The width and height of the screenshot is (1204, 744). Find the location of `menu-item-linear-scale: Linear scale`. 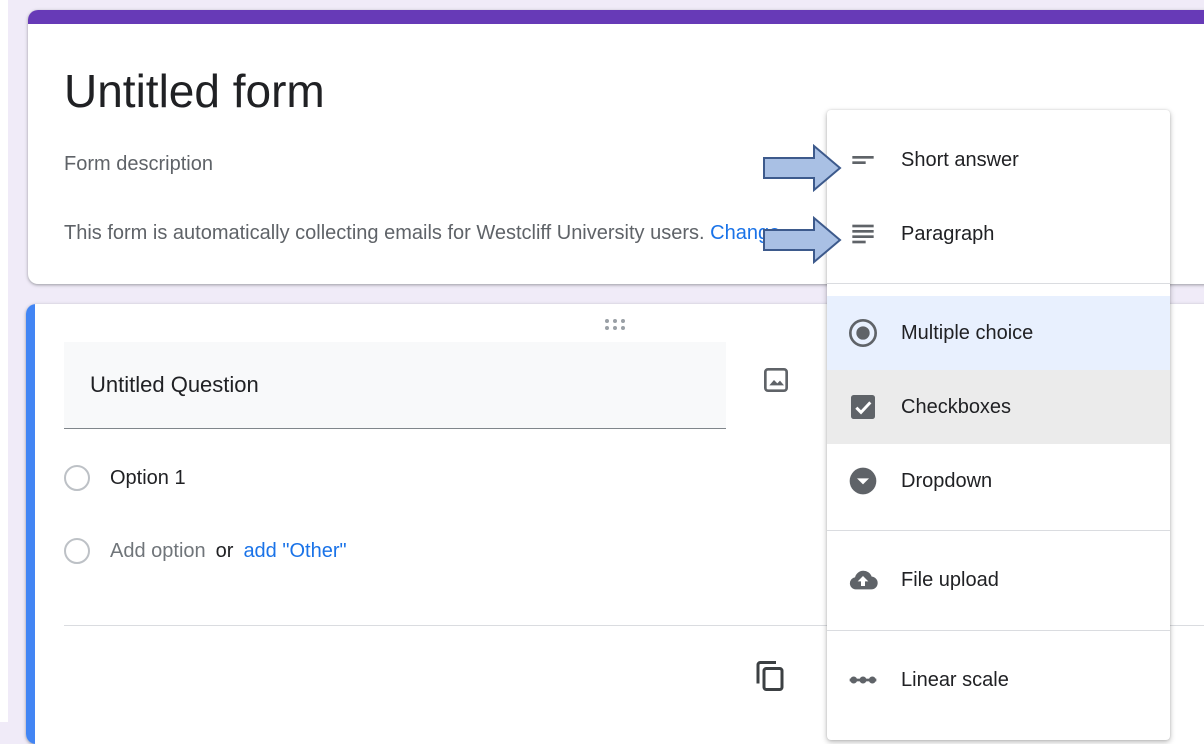

menu-item-linear-scale: Linear scale is located at coordinates (998, 680).